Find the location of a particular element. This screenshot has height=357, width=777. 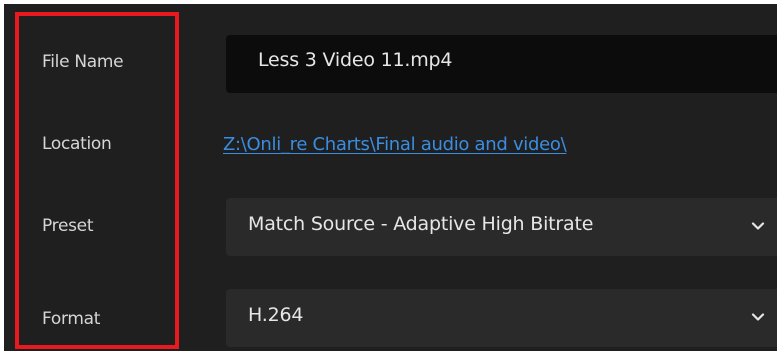

format-label: Format is located at coordinates (71, 319).